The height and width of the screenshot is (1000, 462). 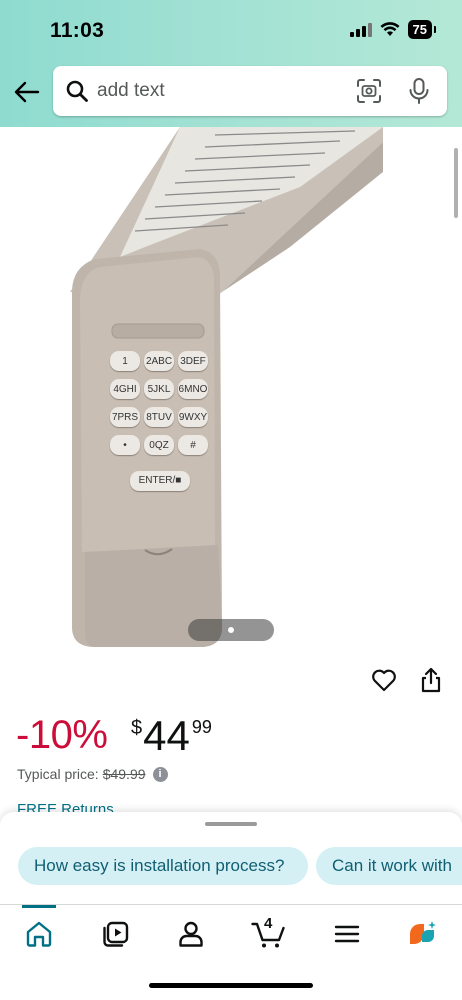 What do you see at coordinates (160, 481) in the screenshot?
I see `keypad-enter-key: ENTER/■` at bounding box center [160, 481].